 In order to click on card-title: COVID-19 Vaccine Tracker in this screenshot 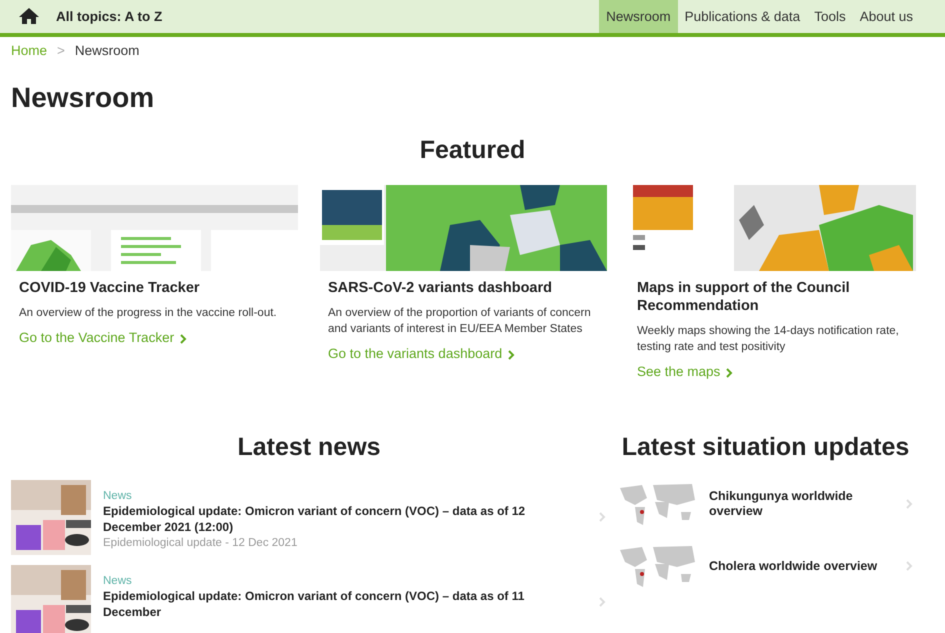, I will do `click(110, 288)`.